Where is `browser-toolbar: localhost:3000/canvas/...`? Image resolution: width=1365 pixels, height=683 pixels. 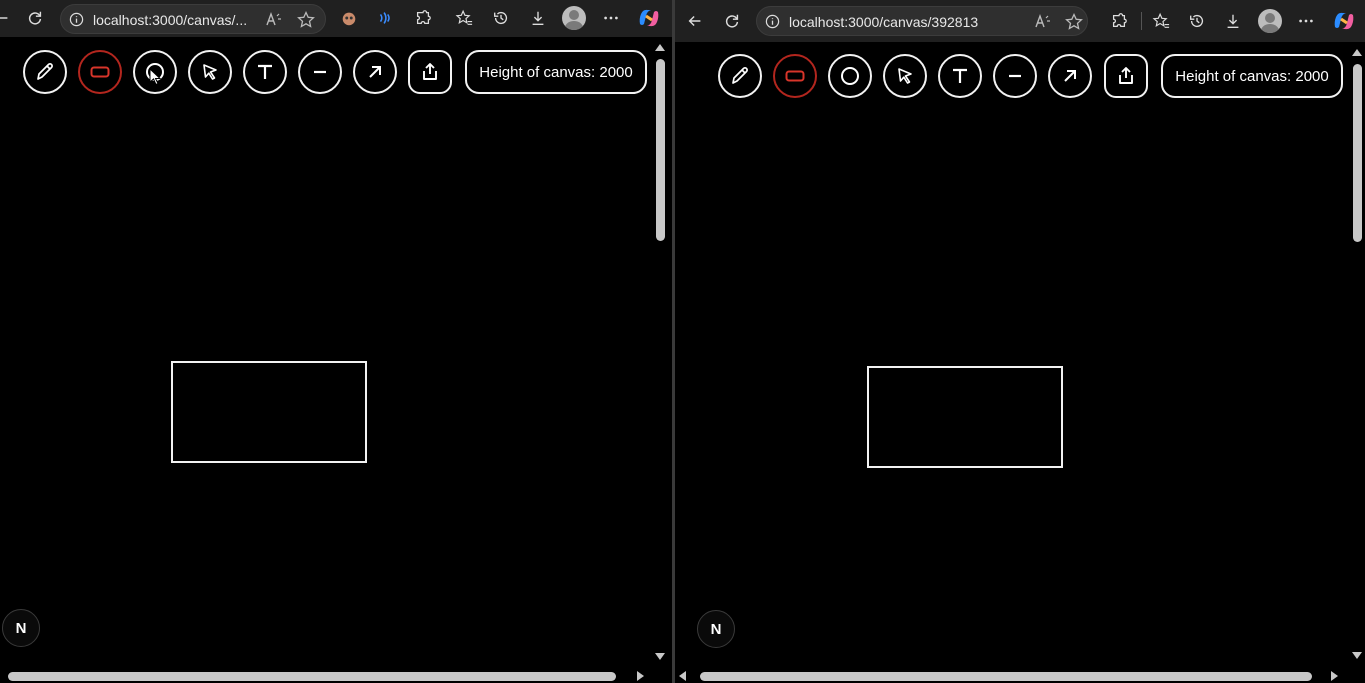 browser-toolbar: localhost:3000/canvas/... is located at coordinates (336, 18).